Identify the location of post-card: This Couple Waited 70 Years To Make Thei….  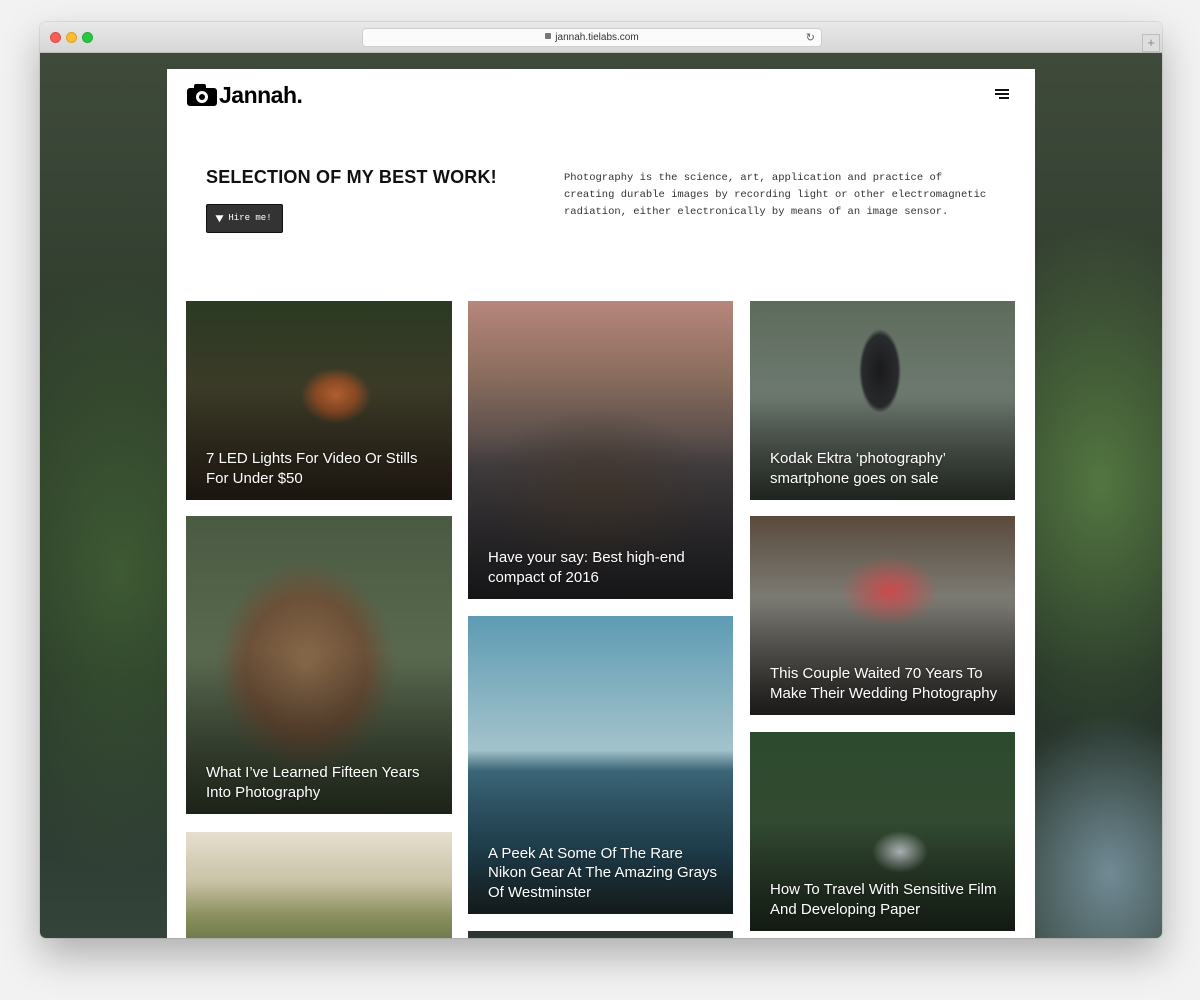
(882, 615).